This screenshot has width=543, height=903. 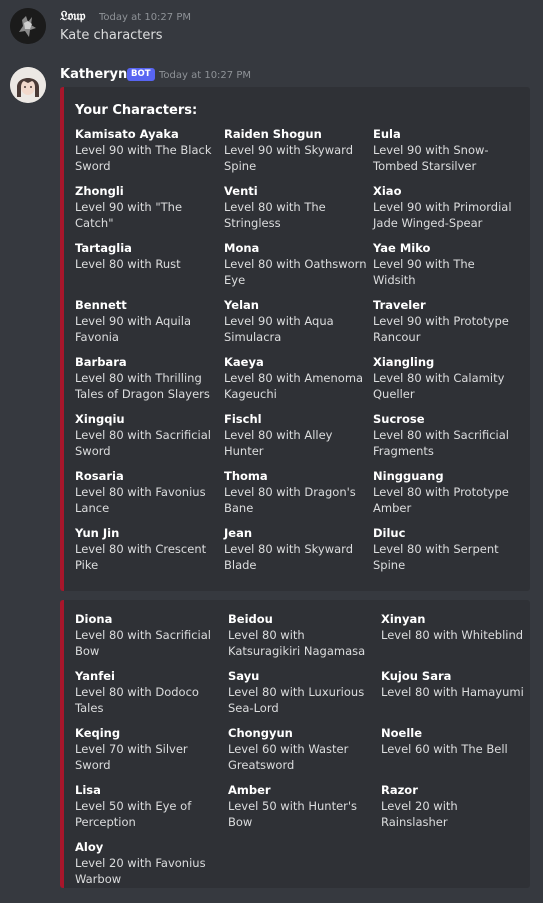 I want to click on character-level-weapon: Level 80 with Rust, so click(x=128, y=264).